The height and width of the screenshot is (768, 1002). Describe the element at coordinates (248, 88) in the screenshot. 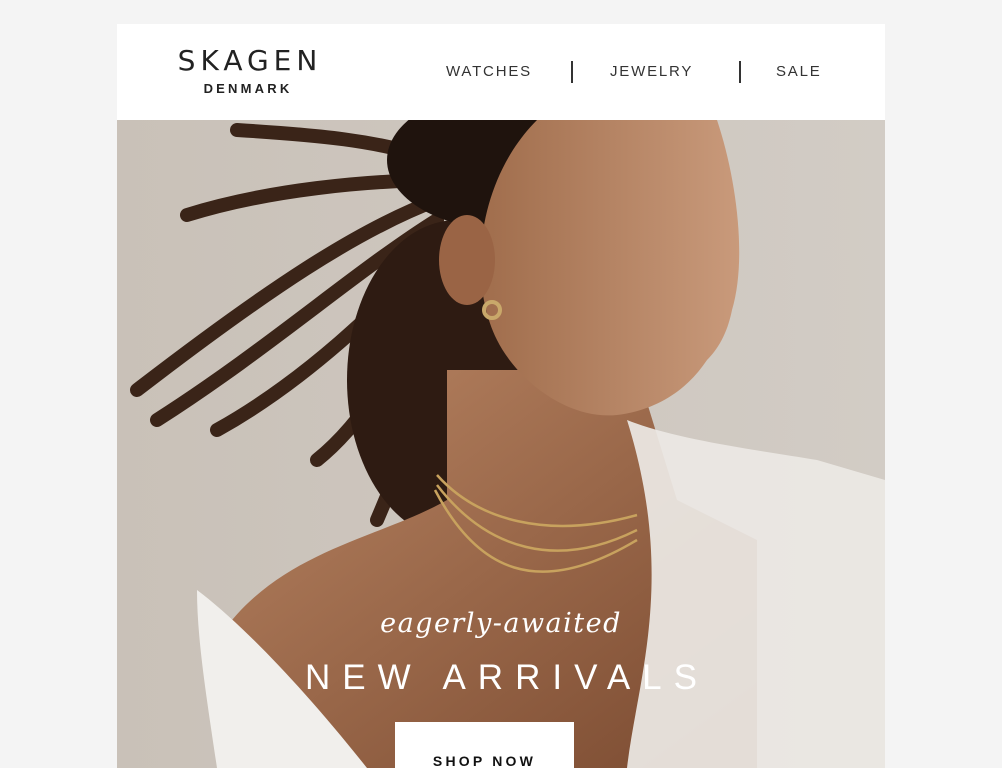

I see `logo-subtitle: DENMARK` at that location.